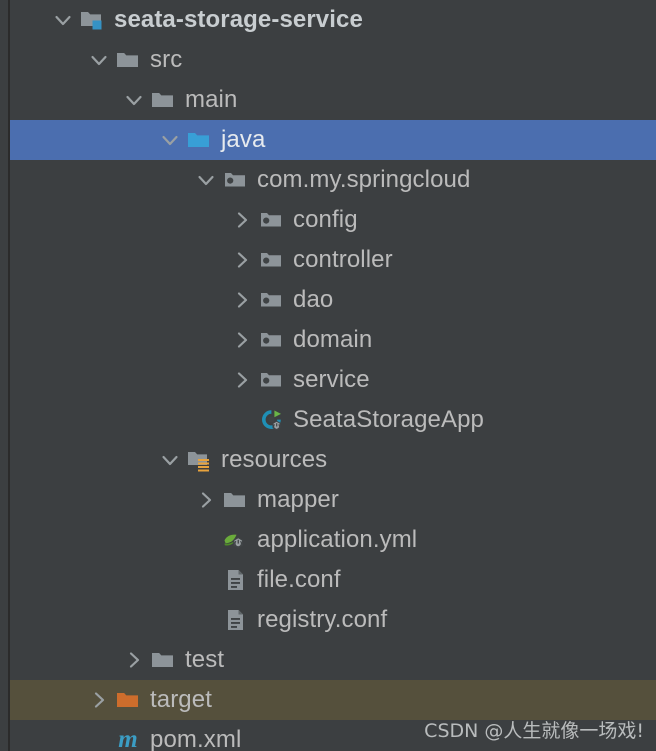 This screenshot has width=656, height=751. Describe the element at coordinates (128, 738) in the screenshot. I see `maven-file-icon: m` at that location.